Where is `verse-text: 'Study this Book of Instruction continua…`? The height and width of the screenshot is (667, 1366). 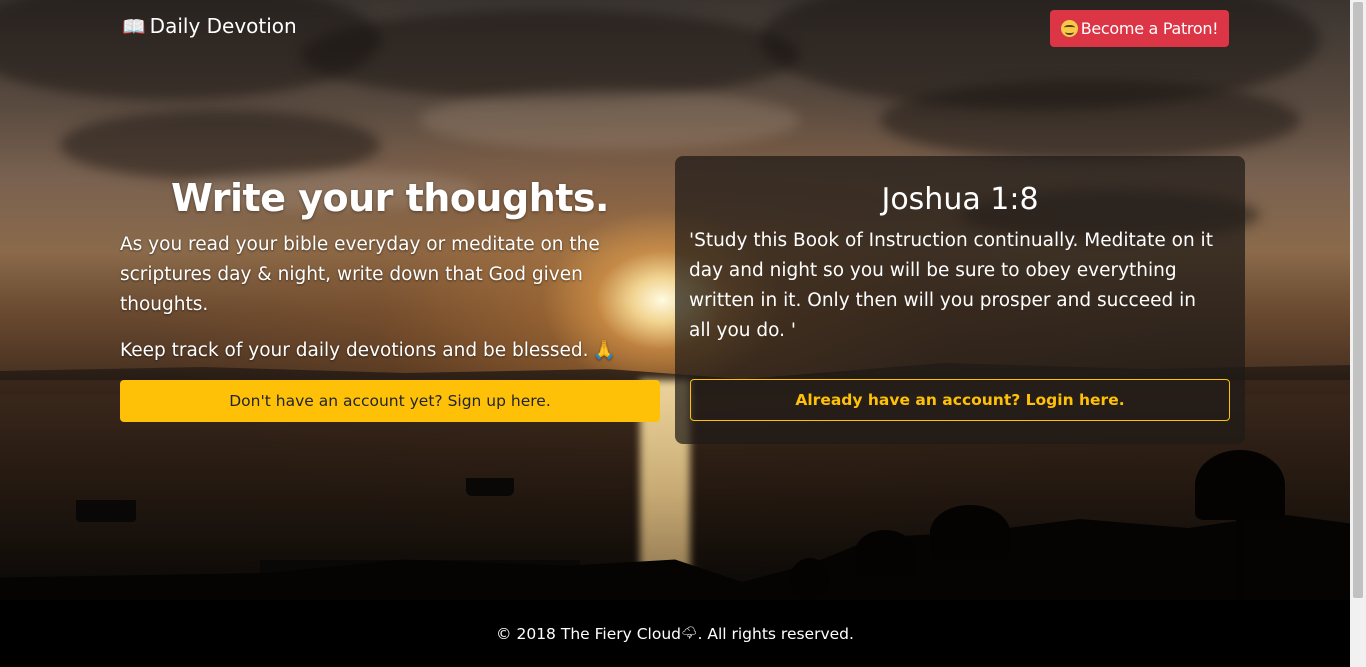
verse-text: 'Study this Book of Instruction continua… is located at coordinates (951, 285).